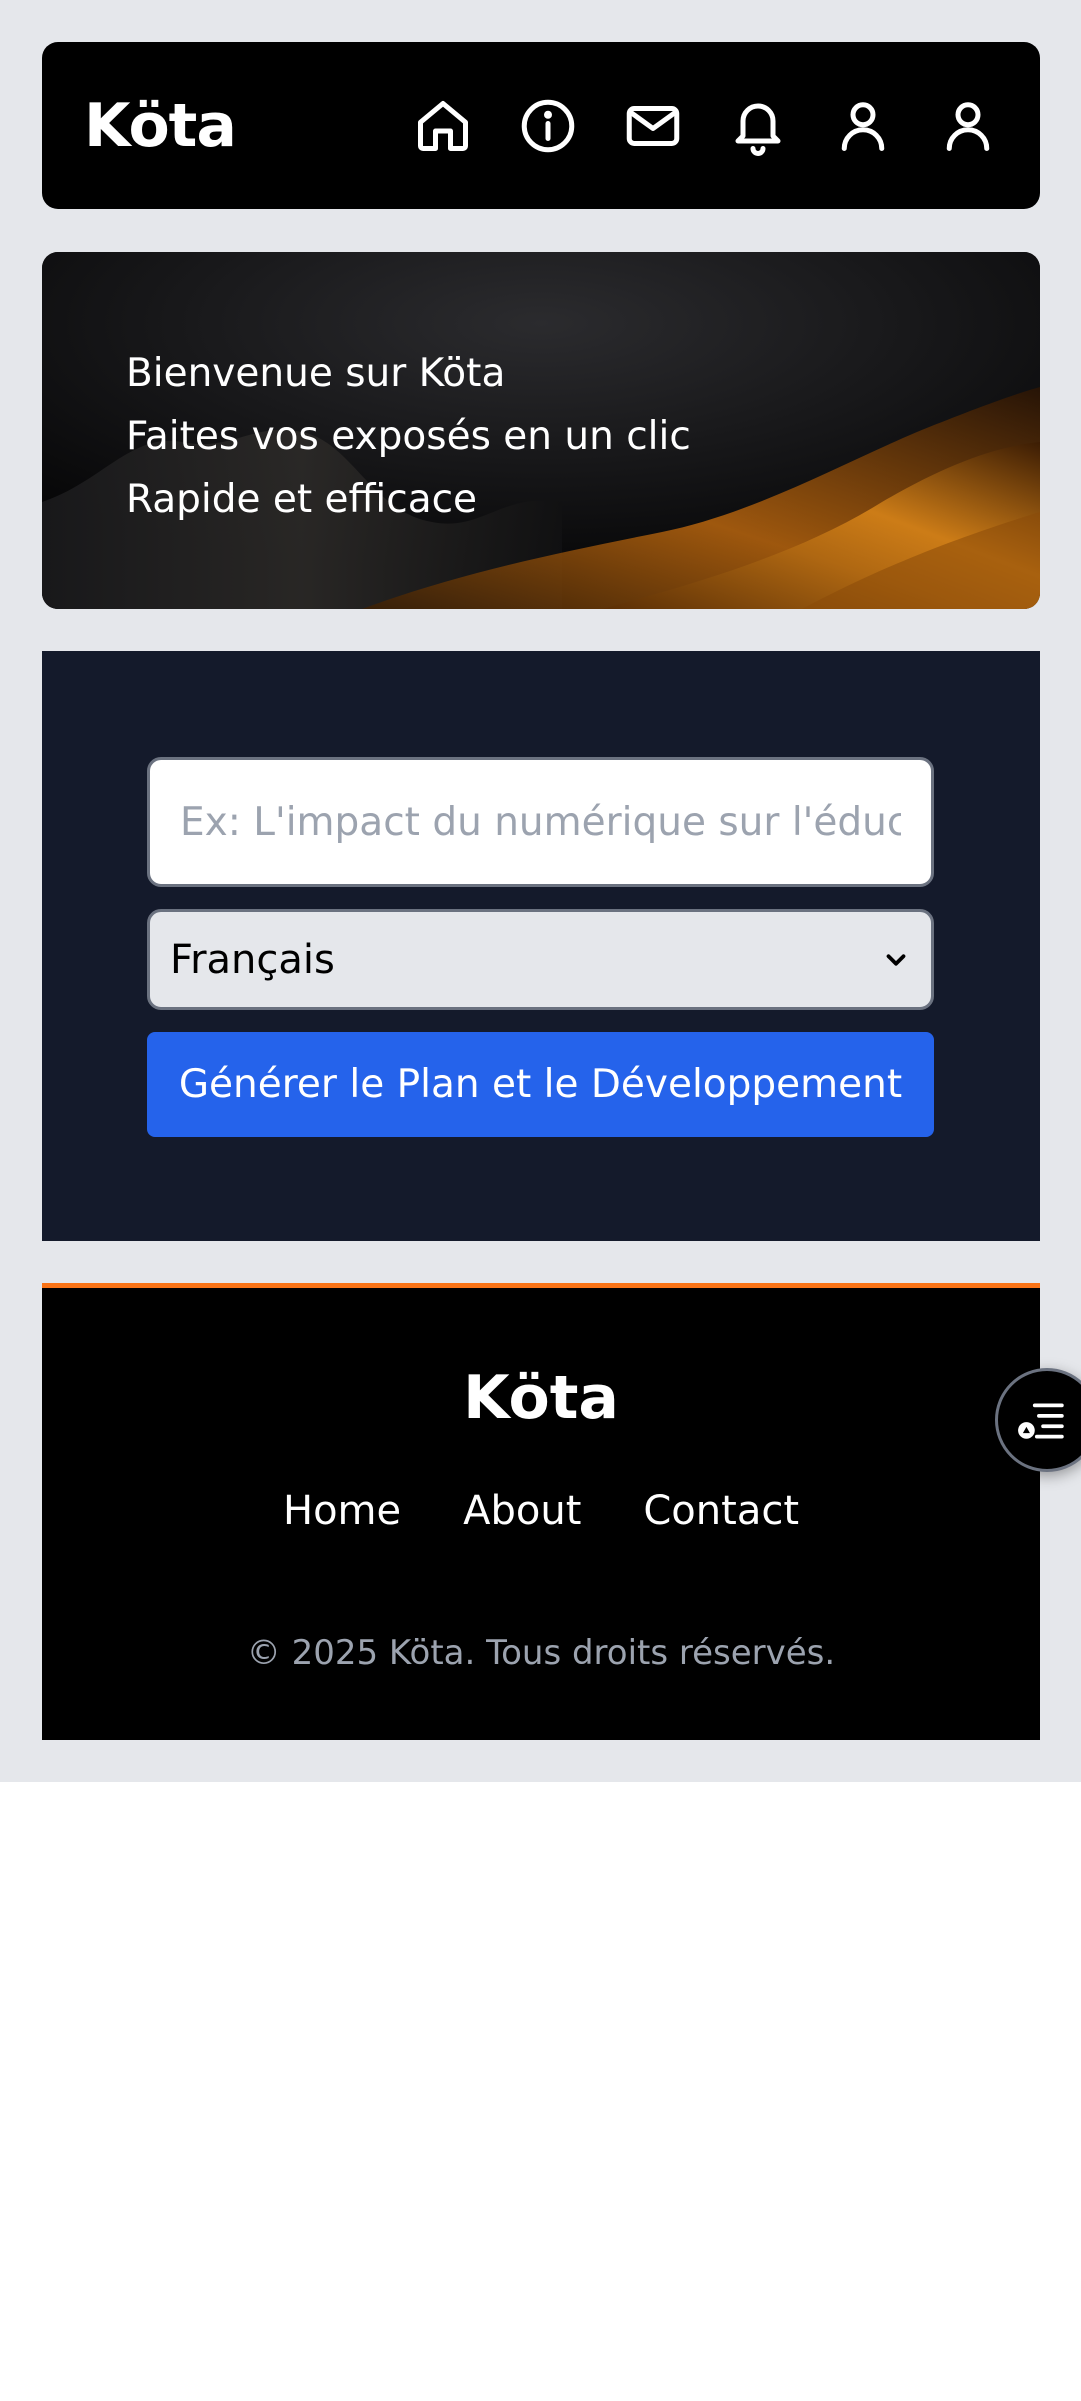 The height and width of the screenshot is (2401, 1081). What do you see at coordinates (721, 1511) in the screenshot?
I see `footer-link-contact: Contact` at bounding box center [721, 1511].